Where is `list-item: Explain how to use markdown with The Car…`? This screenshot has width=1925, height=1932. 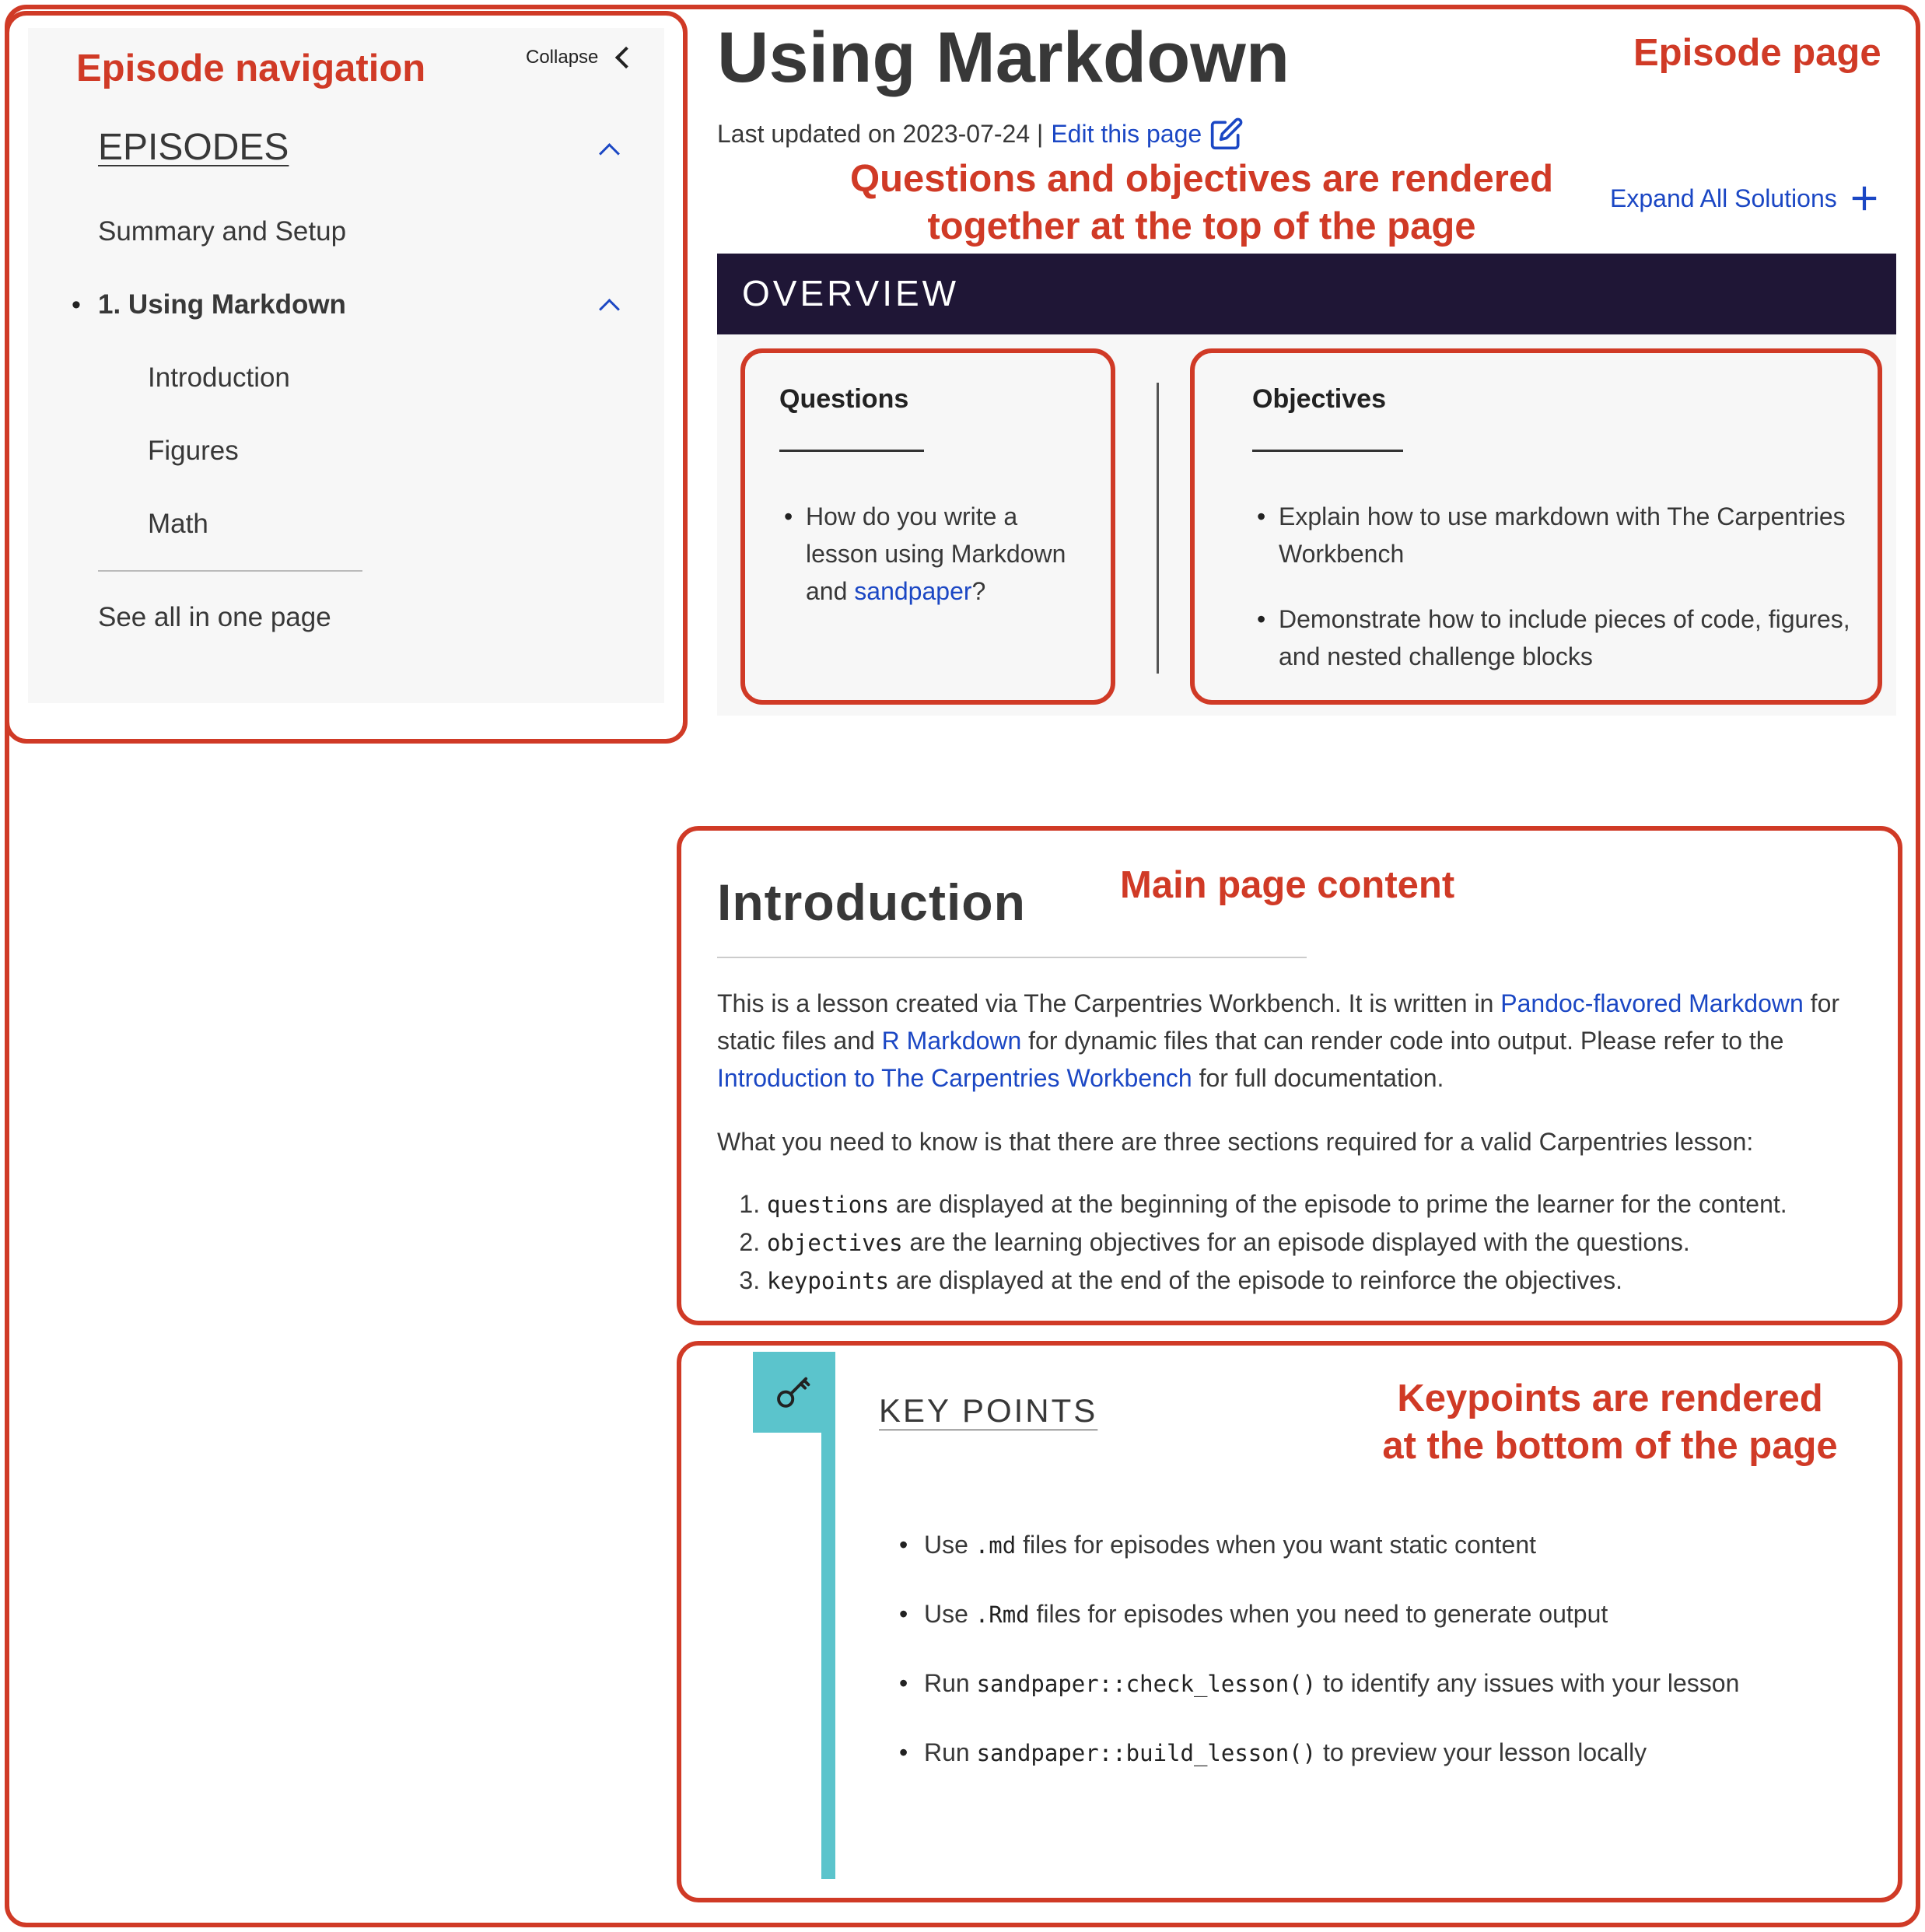 list-item: Explain how to use markdown with The Car… is located at coordinates (1559, 535).